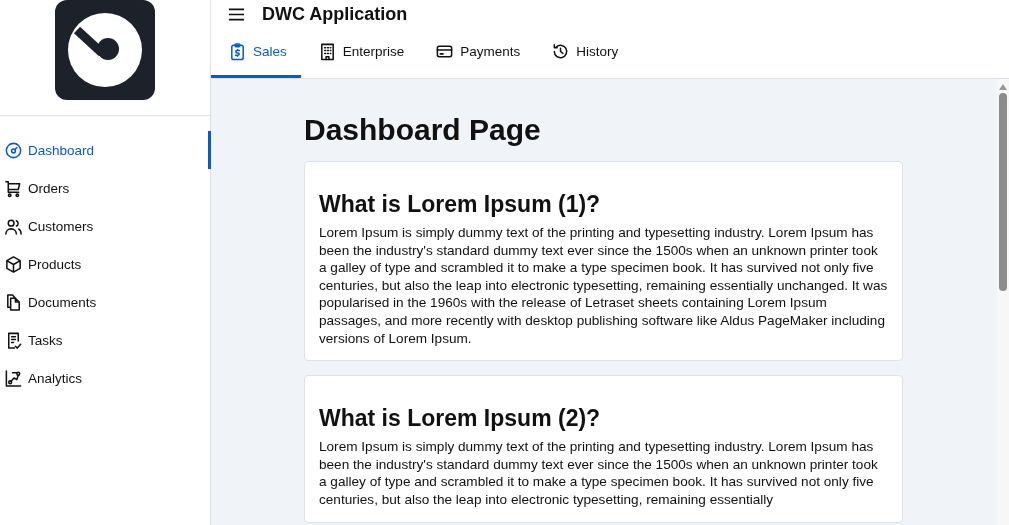 Image resolution: width=1009 pixels, height=525 pixels. Describe the element at coordinates (13, 302) in the screenshot. I see `documents-icon` at that location.